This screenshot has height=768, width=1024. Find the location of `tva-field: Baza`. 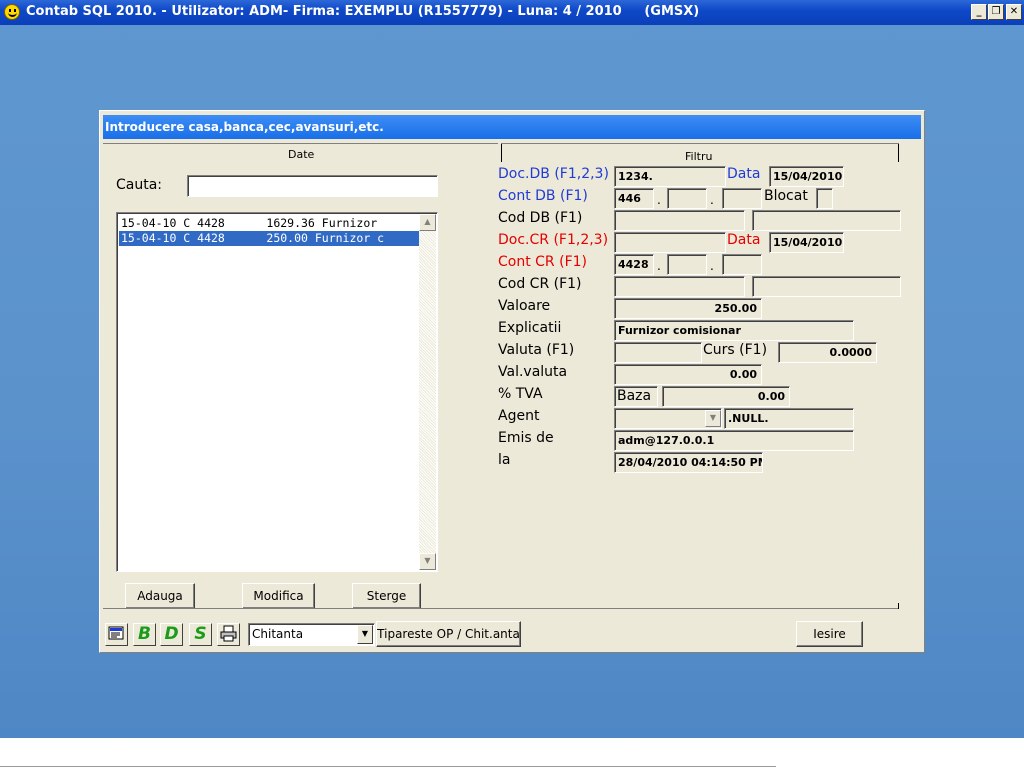

tva-field: Baza is located at coordinates (636, 396).